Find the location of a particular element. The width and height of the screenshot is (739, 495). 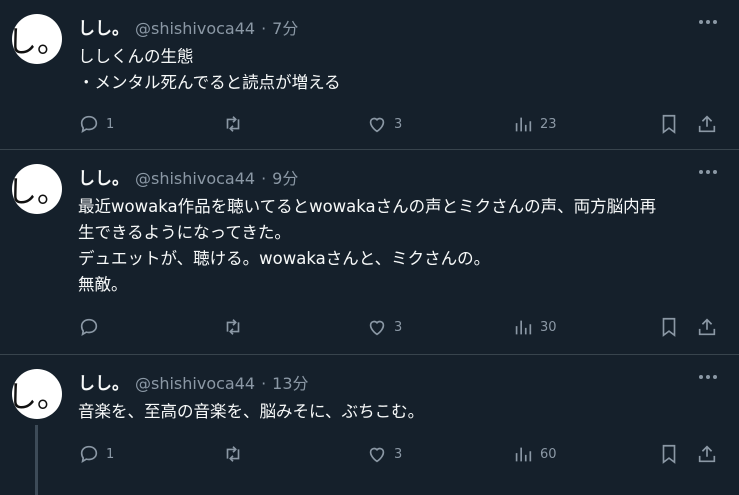

action-bar: 1 3 60 is located at coordinates (400, 454).